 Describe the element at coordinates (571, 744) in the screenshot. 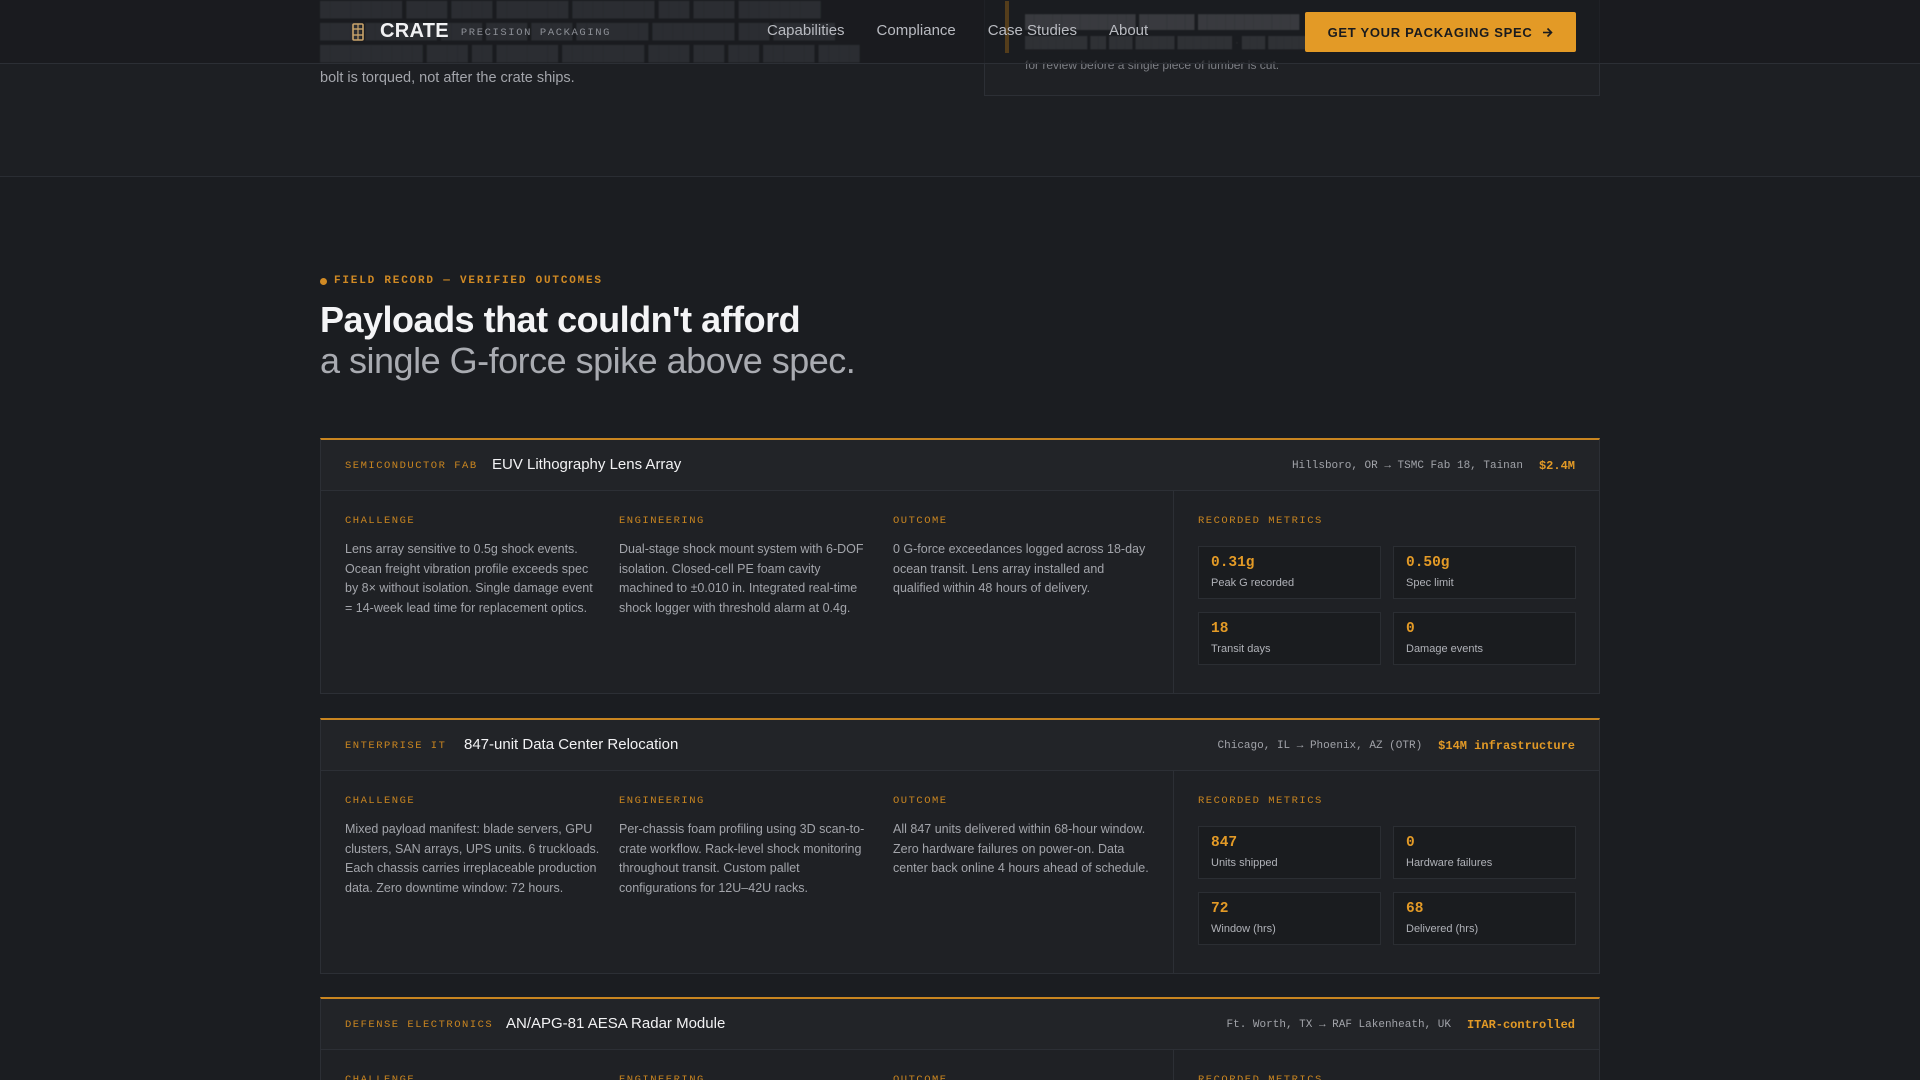

I see `case-title: 847-unit Data Center Relocation` at that location.